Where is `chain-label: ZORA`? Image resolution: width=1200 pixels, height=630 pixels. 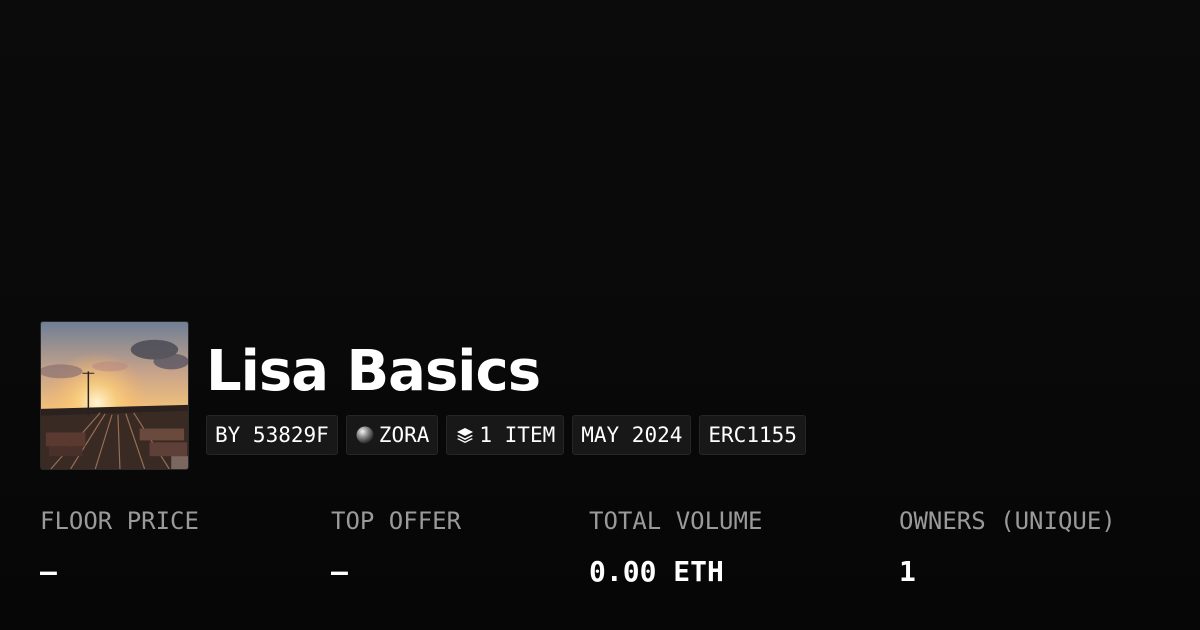
chain-label: ZORA is located at coordinates (404, 435).